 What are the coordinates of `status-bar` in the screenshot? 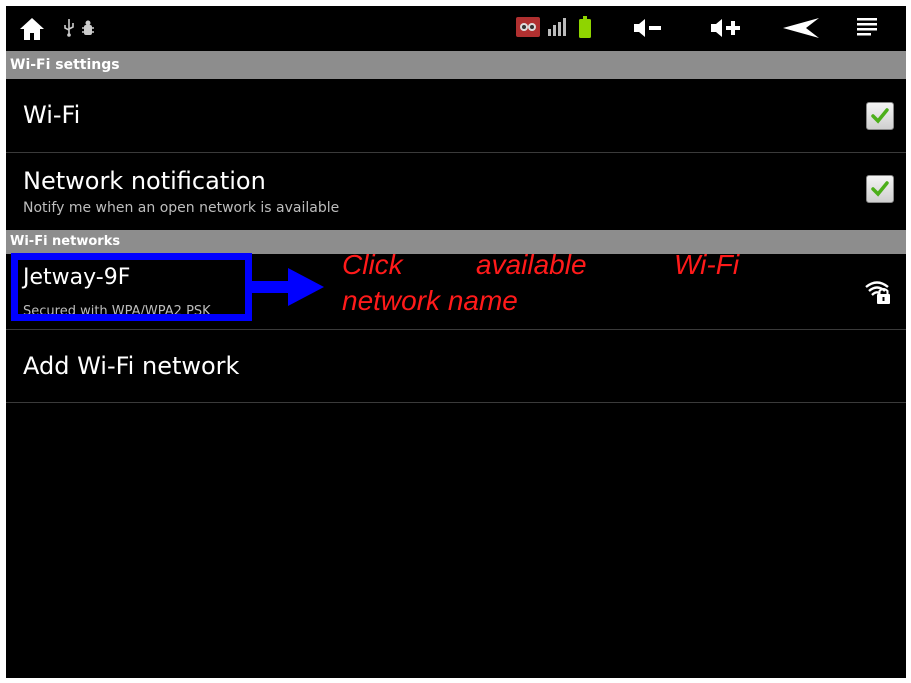 It's located at (456, 28).